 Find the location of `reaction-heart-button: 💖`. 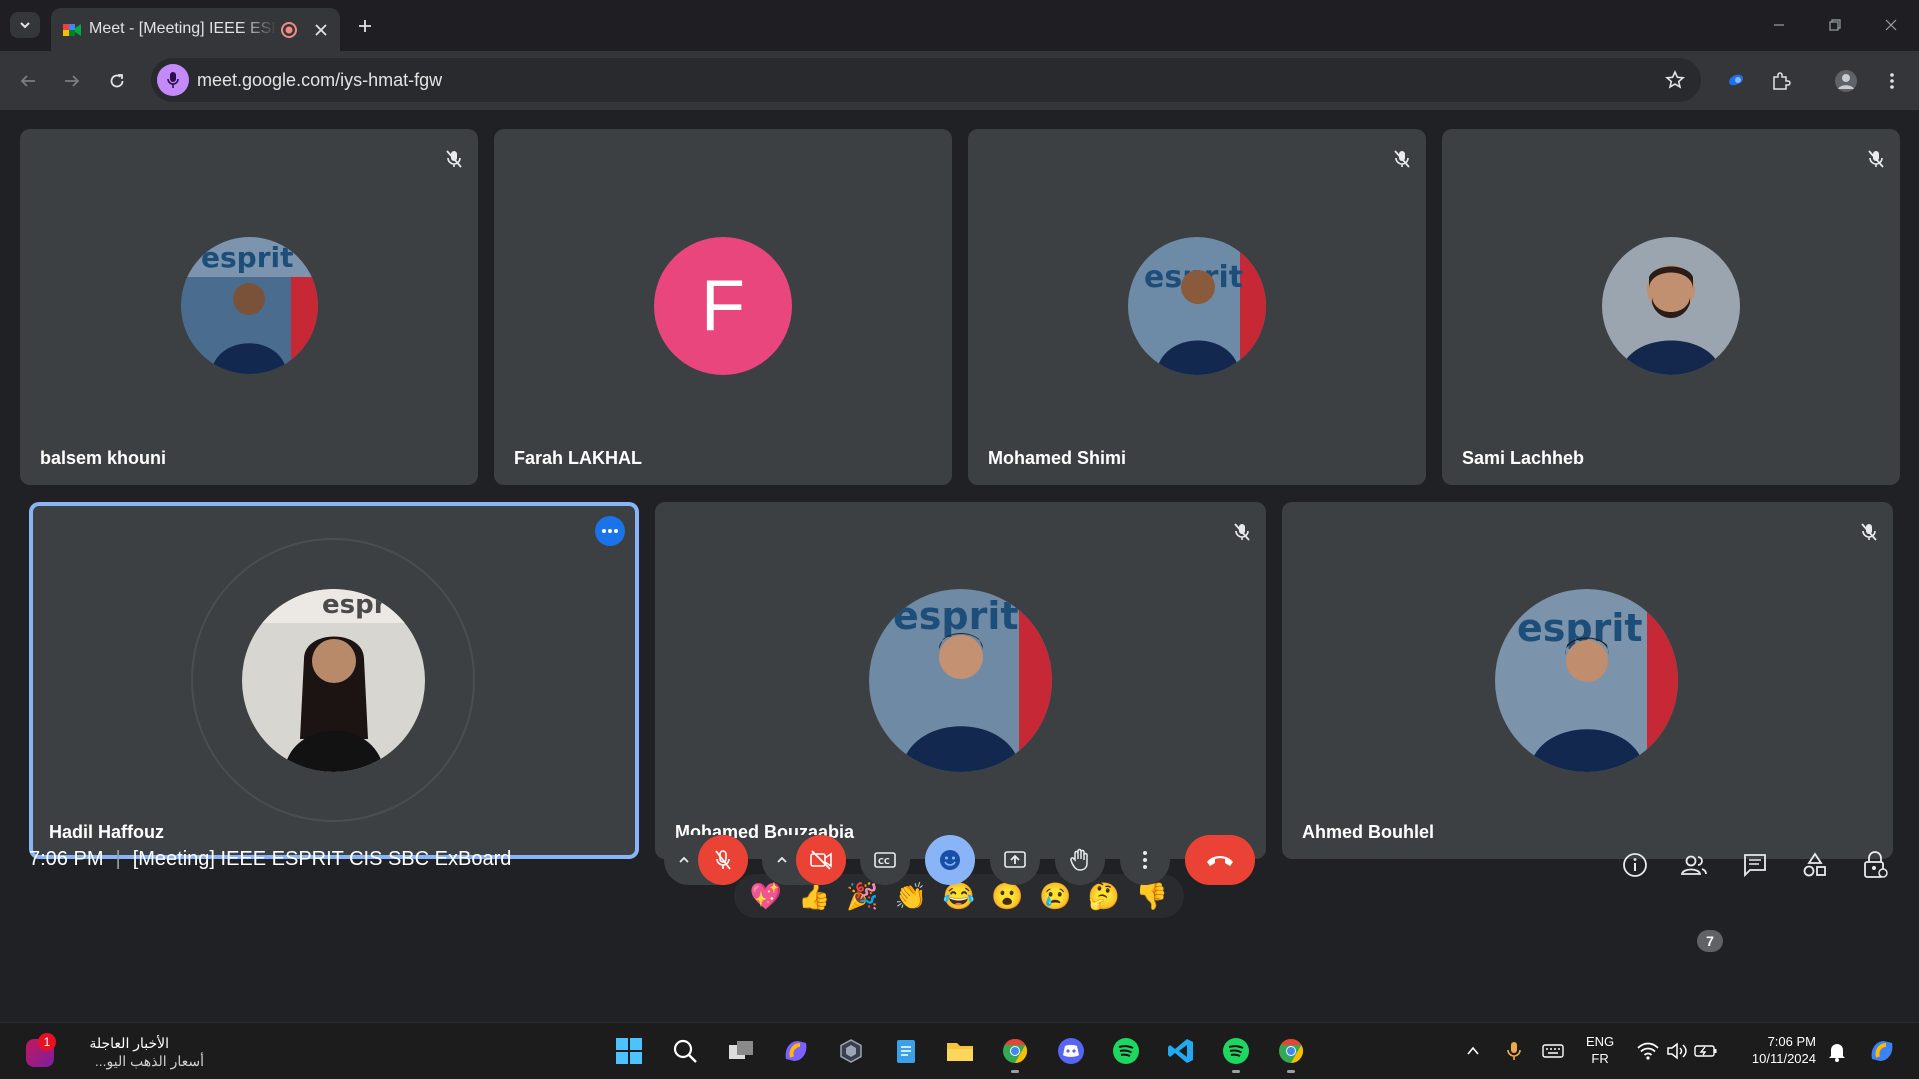

reaction-heart-button: 💖 is located at coordinates (766, 896).